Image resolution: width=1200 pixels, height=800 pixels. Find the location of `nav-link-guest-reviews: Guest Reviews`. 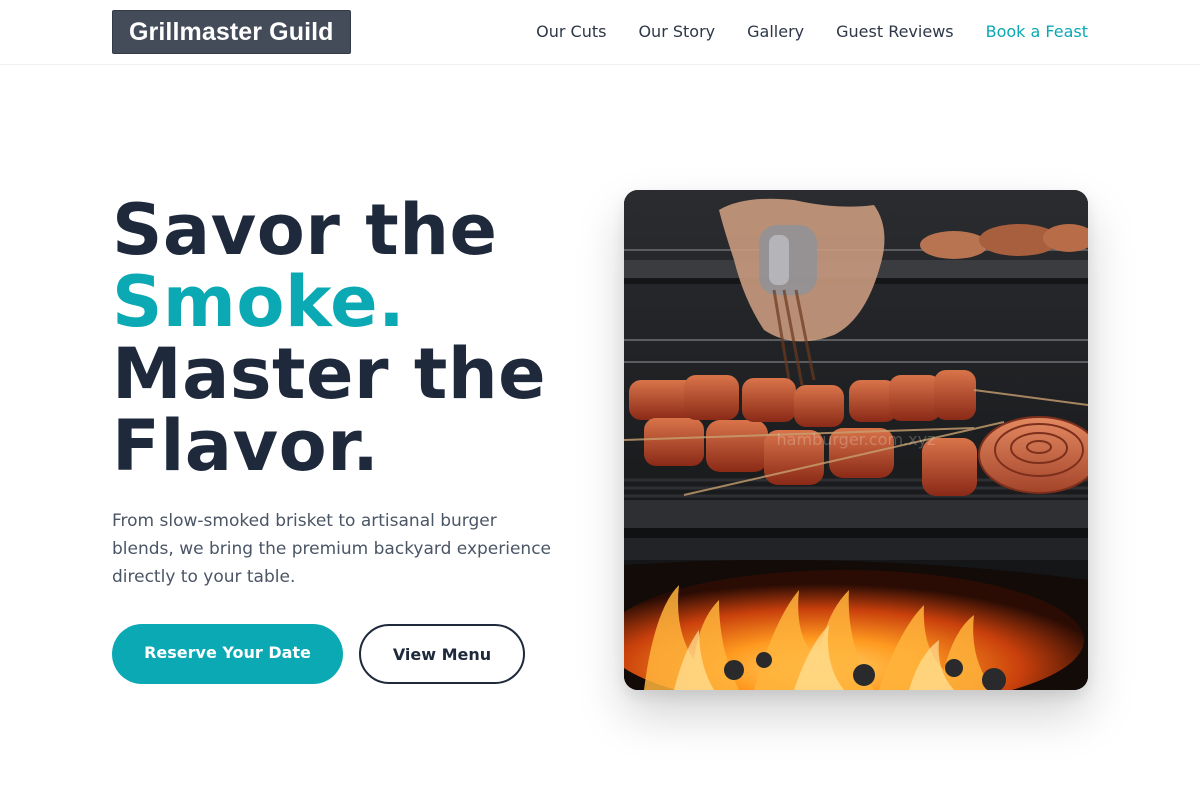

nav-link-guest-reviews: Guest Reviews is located at coordinates (895, 31).